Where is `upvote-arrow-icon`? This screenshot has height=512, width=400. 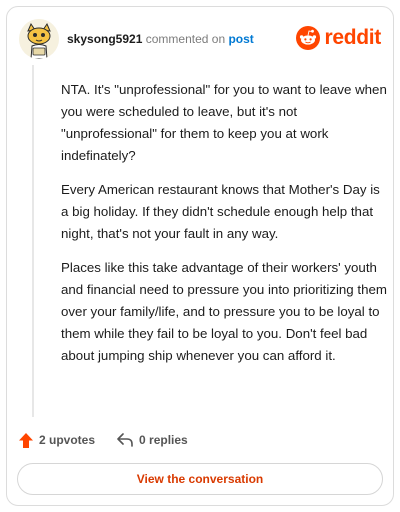
upvote-arrow-icon is located at coordinates (26, 440).